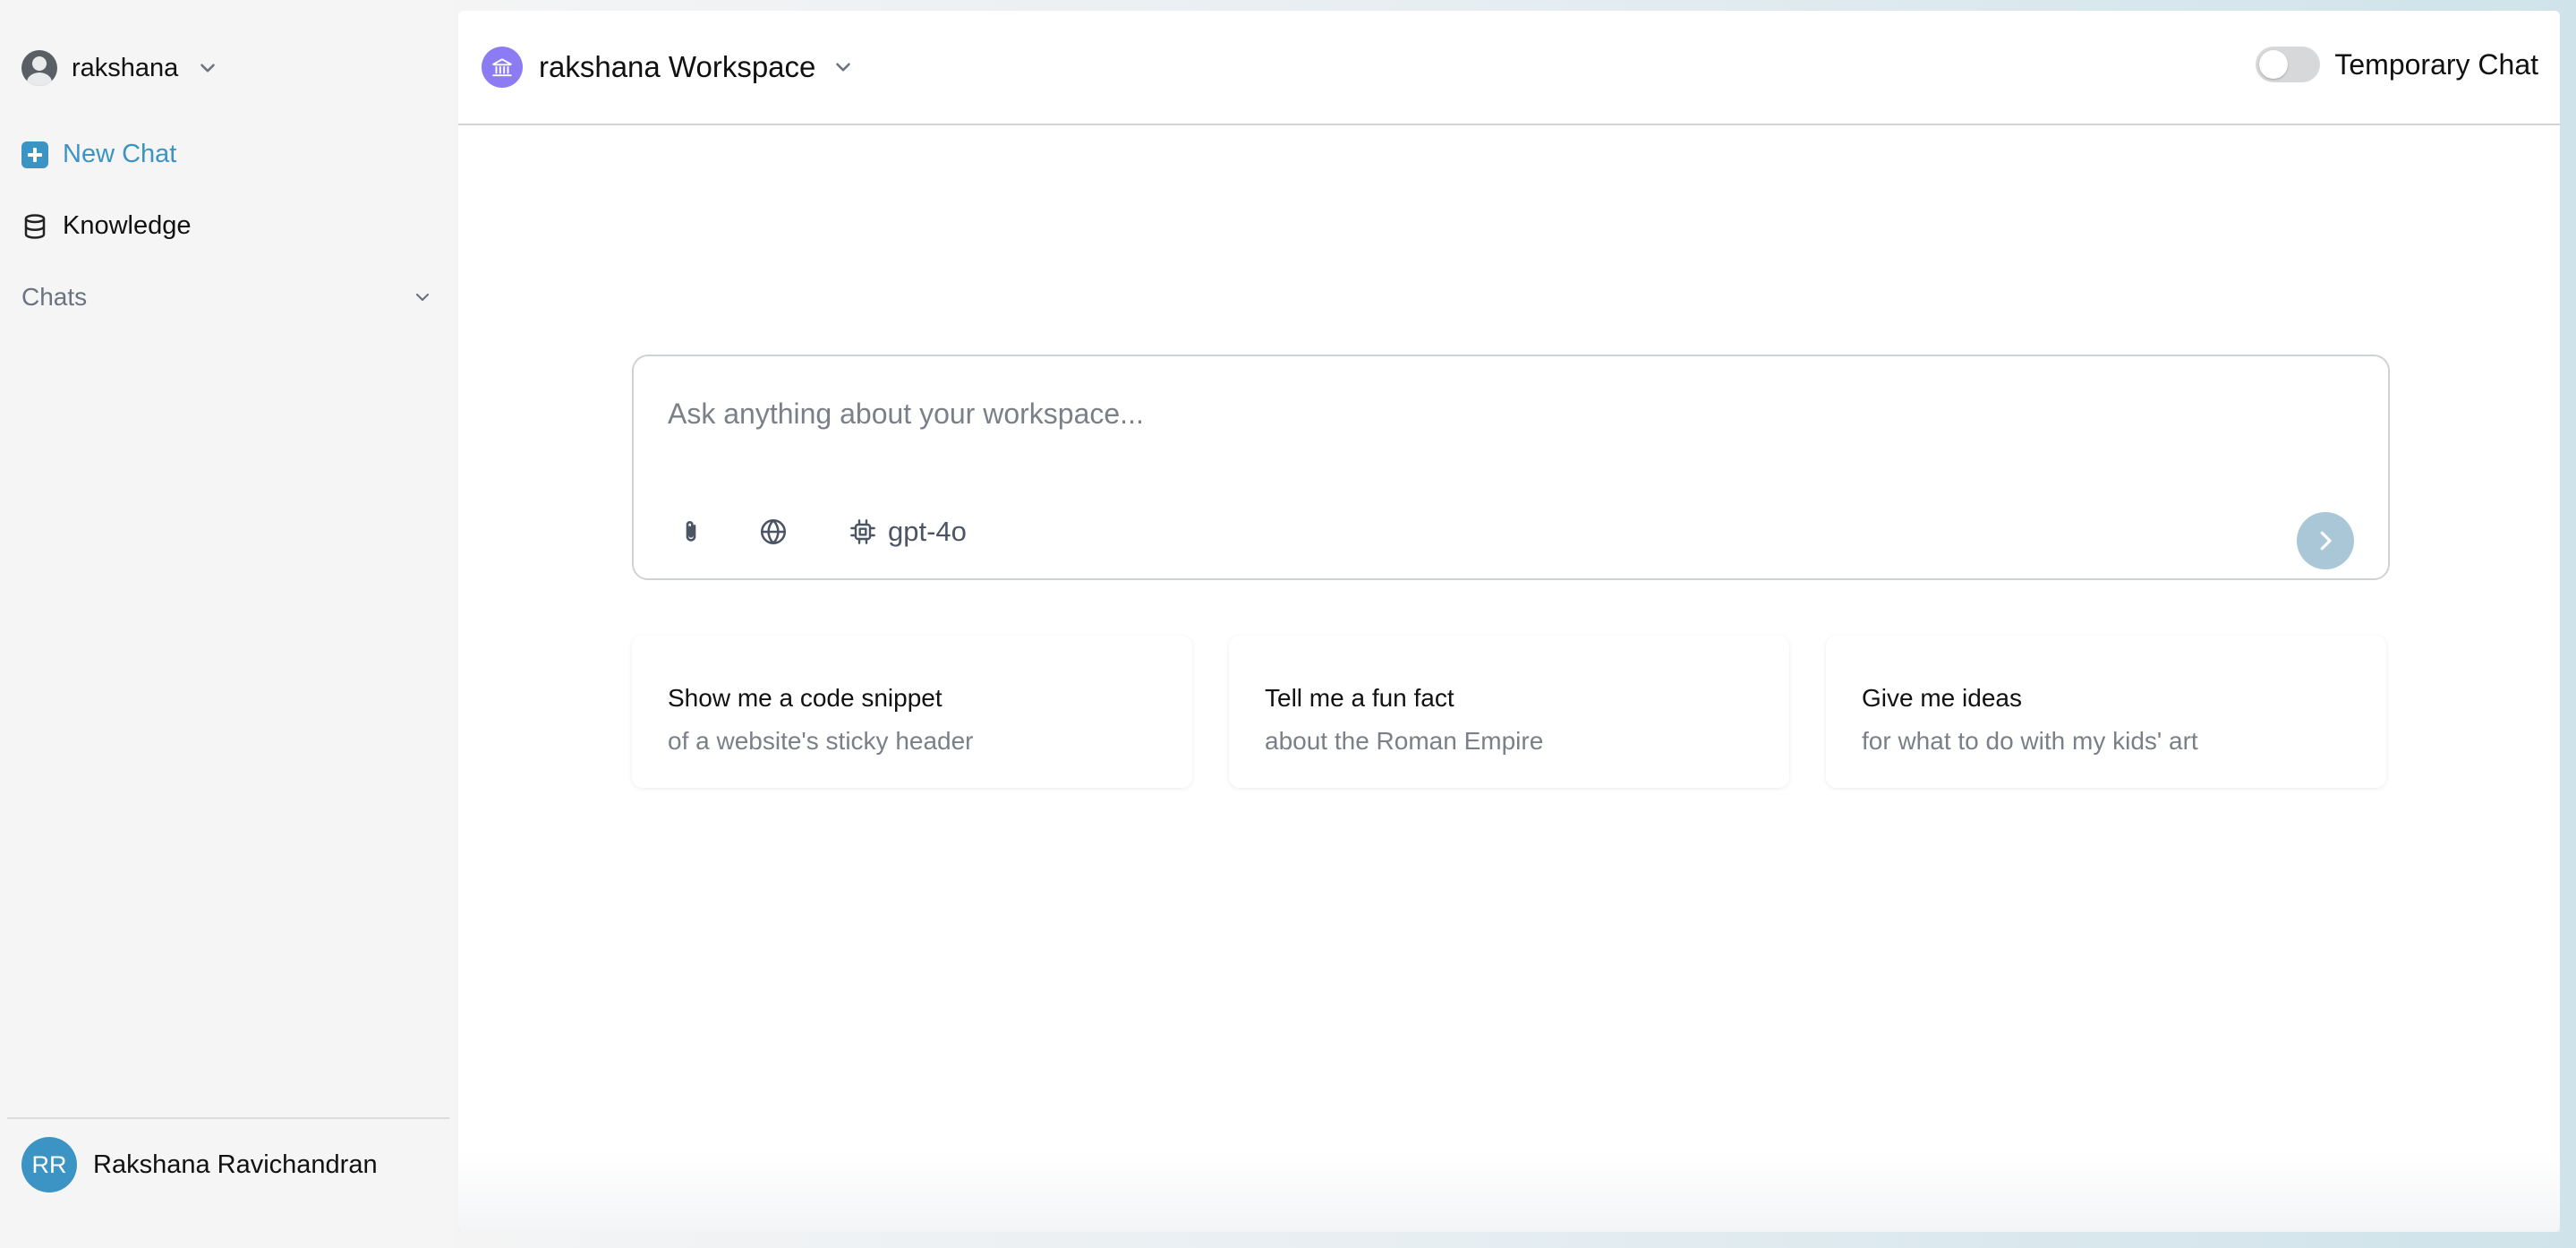 The width and height of the screenshot is (2576, 1248). Describe the element at coordinates (235, 1164) in the screenshot. I see `profile-name: Rakshana Ravichandran` at that location.